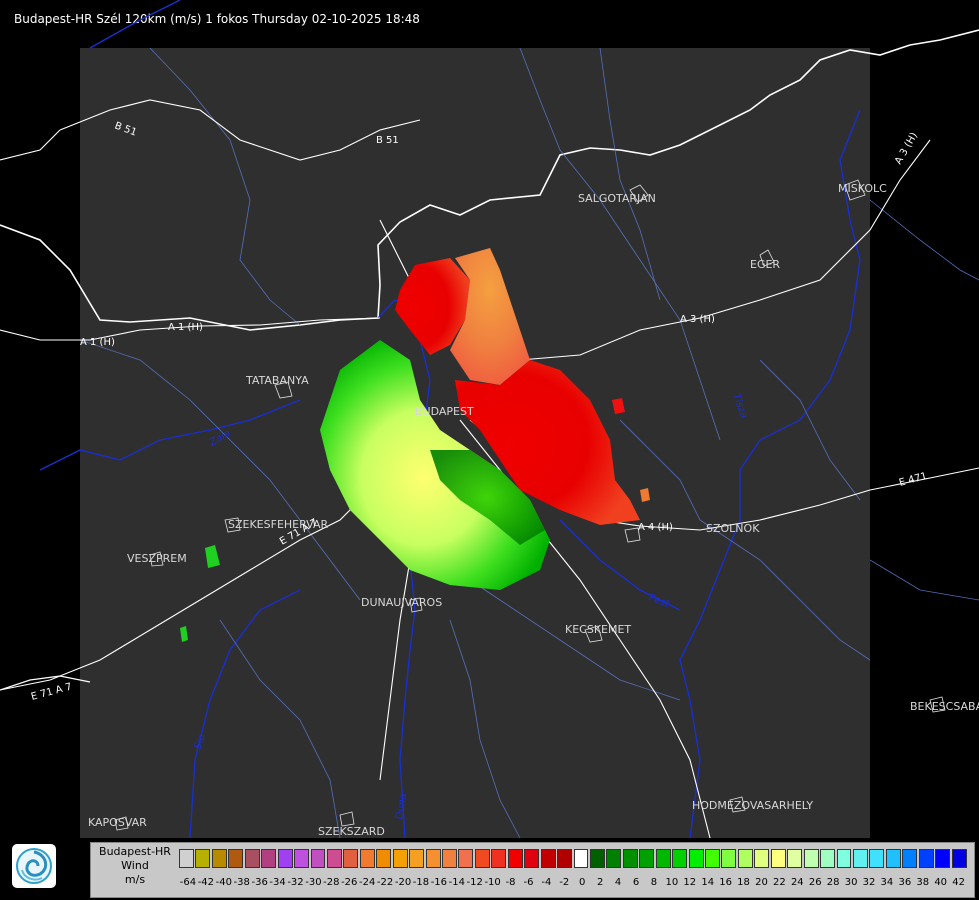 This screenshot has height=900, width=979. Describe the element at coordinates (474, 882) in the screenshot. I see `legend-tick-label: -12` at that location.